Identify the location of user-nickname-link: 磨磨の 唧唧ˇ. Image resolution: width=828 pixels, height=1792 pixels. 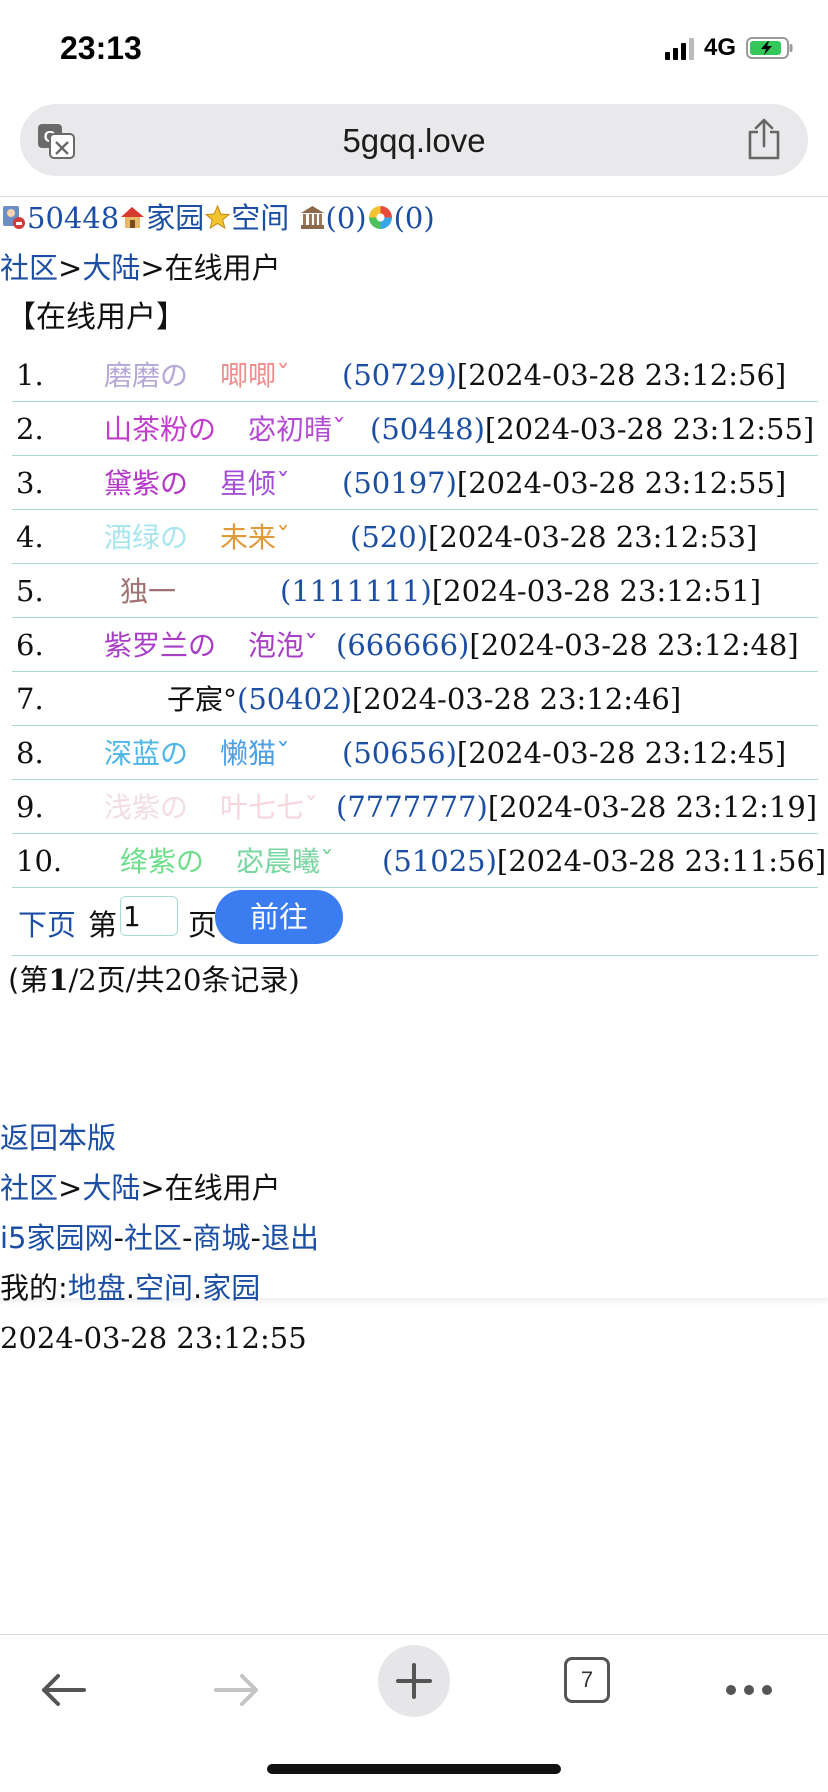
(197, 375).